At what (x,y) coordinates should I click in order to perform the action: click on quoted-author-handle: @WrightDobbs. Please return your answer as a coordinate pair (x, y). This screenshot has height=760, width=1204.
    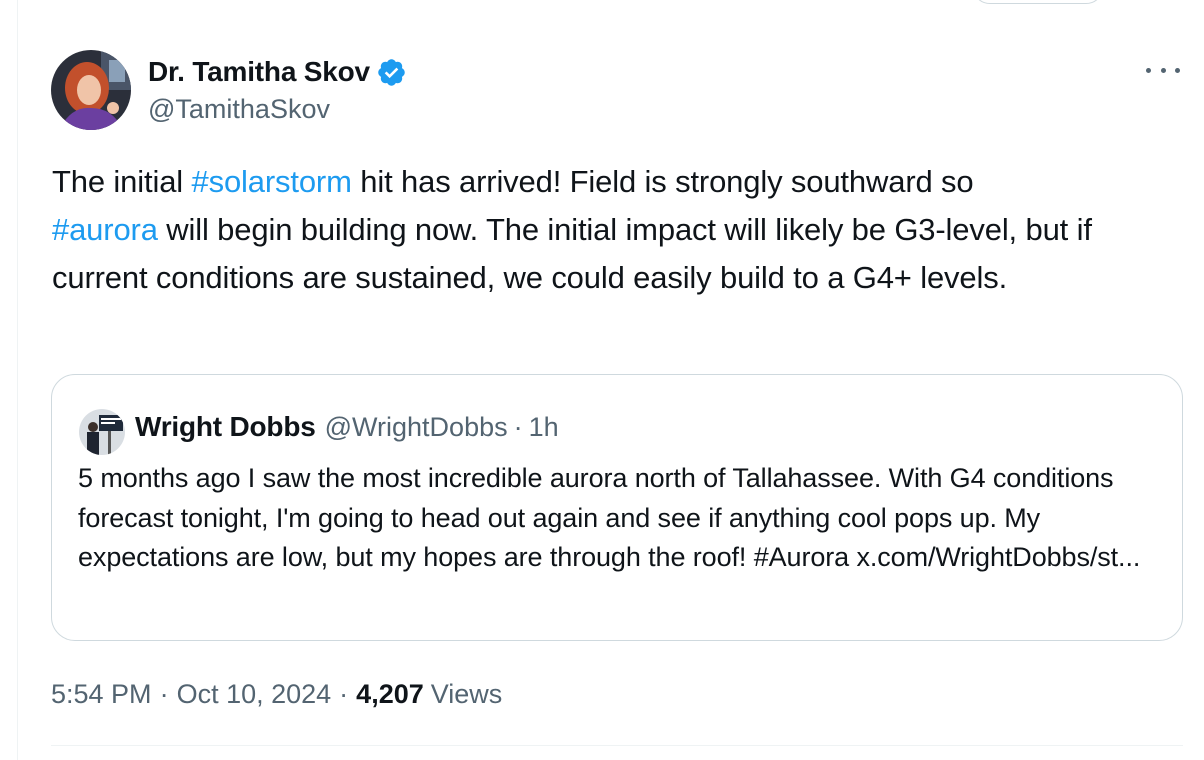
    Looking at the image, I should click on (416, 427).